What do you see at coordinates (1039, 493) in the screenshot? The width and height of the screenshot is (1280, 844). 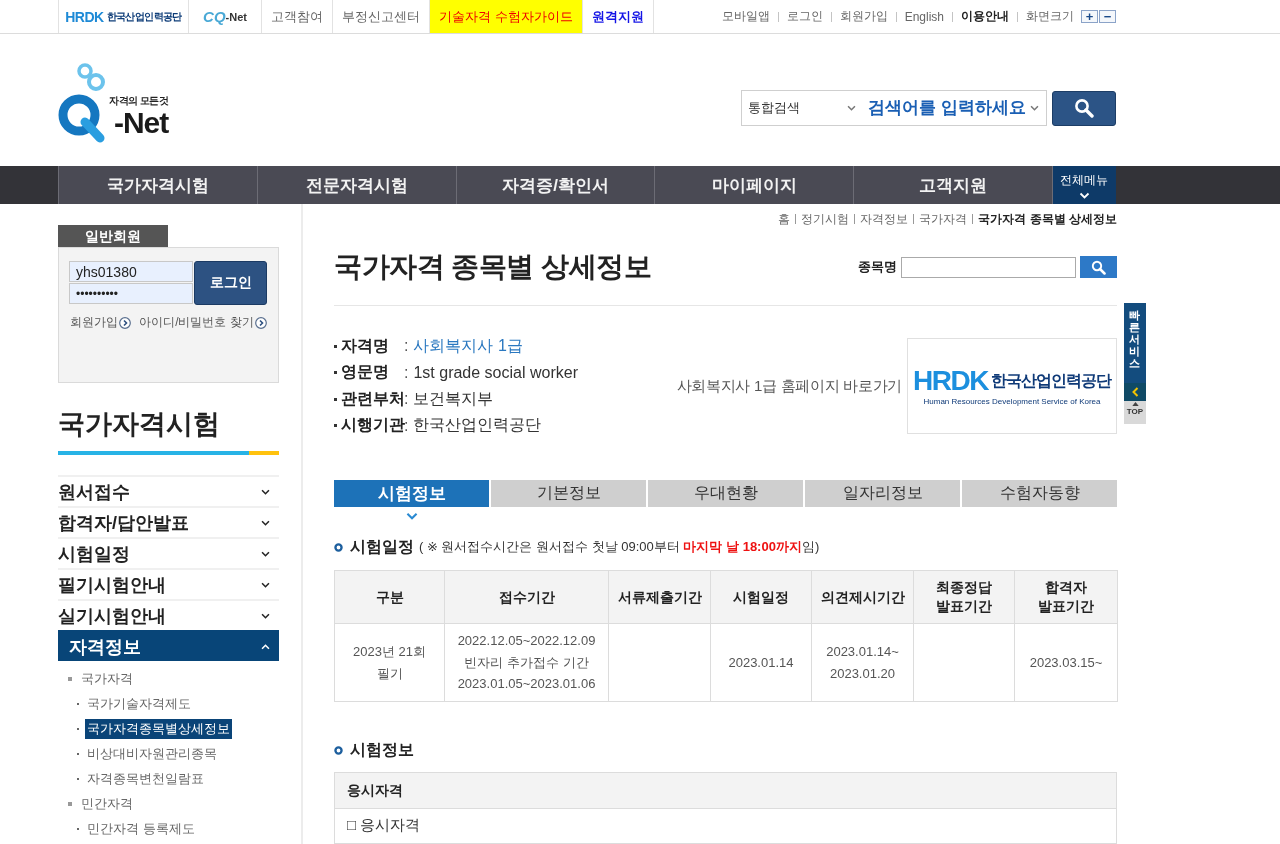 I see `tab: 수험자동향` at bounding box center [1039, 493].